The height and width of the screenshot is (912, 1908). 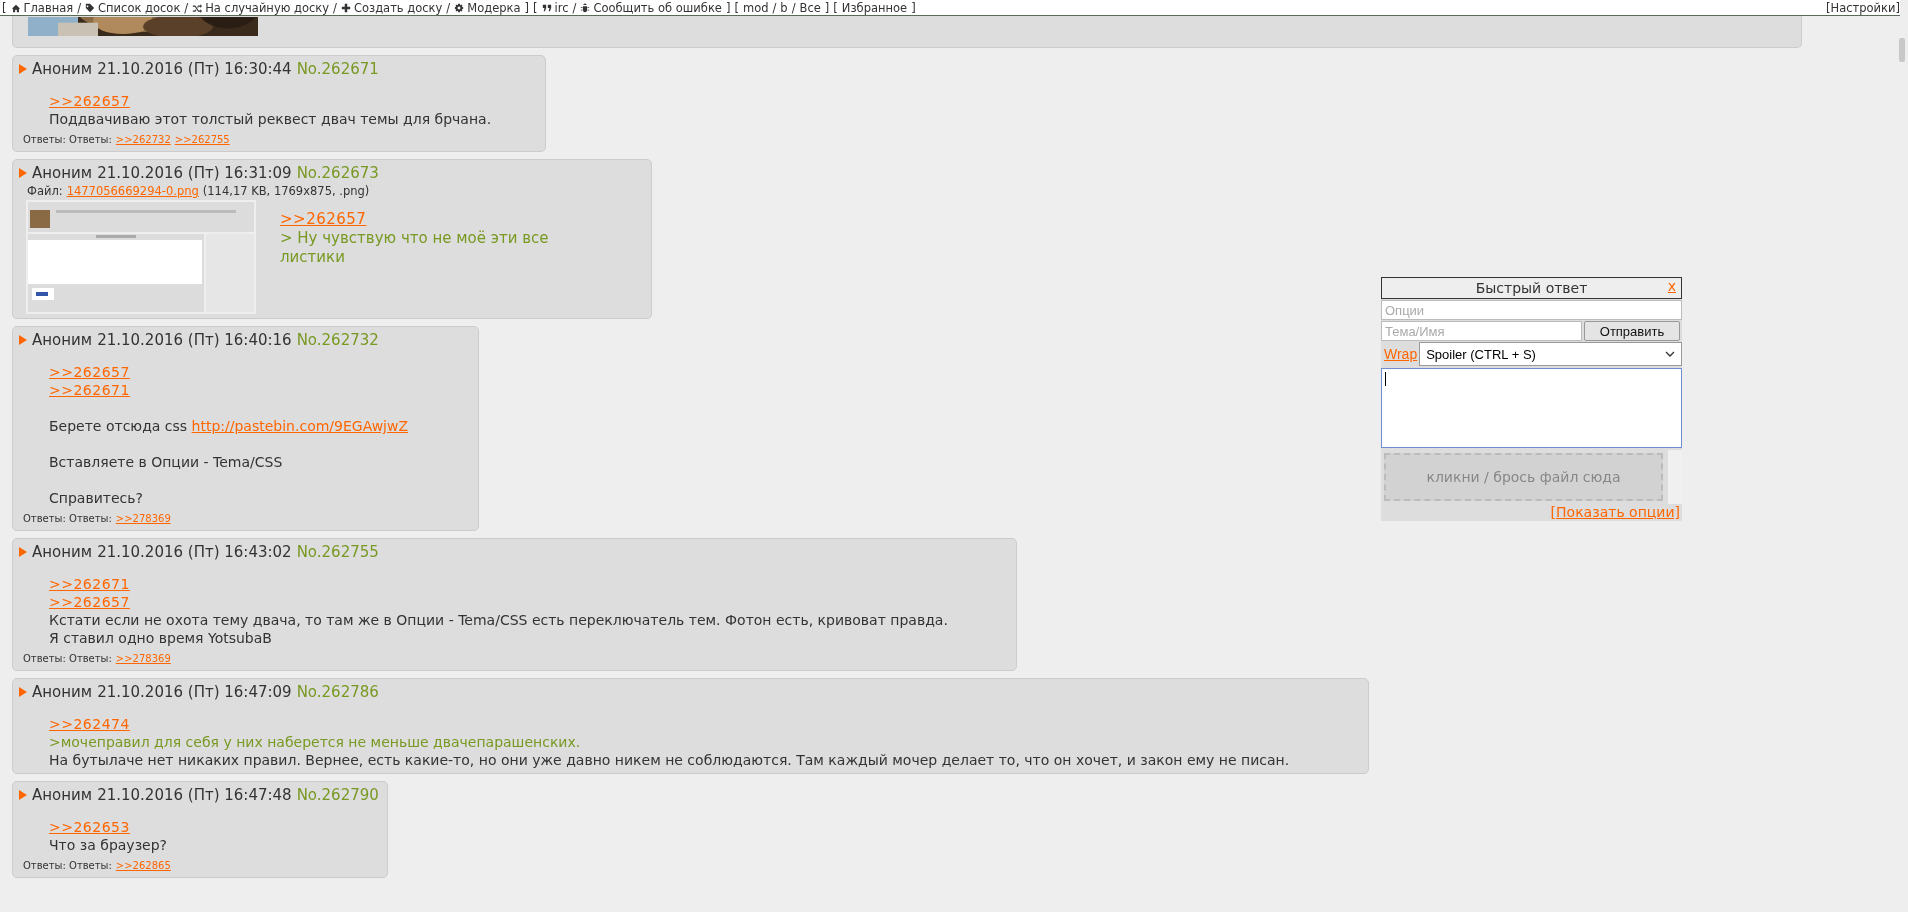 What do you see at coordinates (90, 7) in the screenshot?
I see `tags-icon` at bounding box center [90, 7].